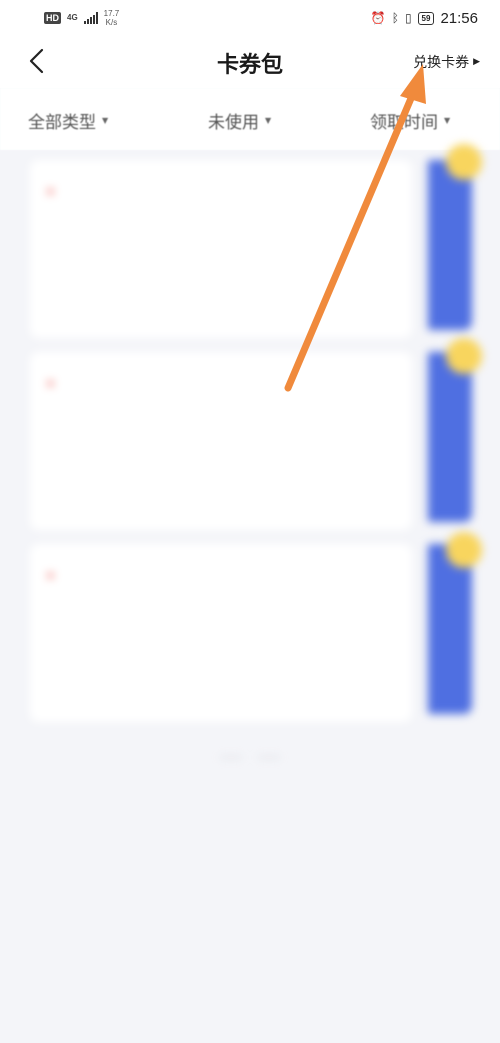 This screenshot has height=1043, width=500. I want to click on network-speed-value: 17.7, so click(111, 13).